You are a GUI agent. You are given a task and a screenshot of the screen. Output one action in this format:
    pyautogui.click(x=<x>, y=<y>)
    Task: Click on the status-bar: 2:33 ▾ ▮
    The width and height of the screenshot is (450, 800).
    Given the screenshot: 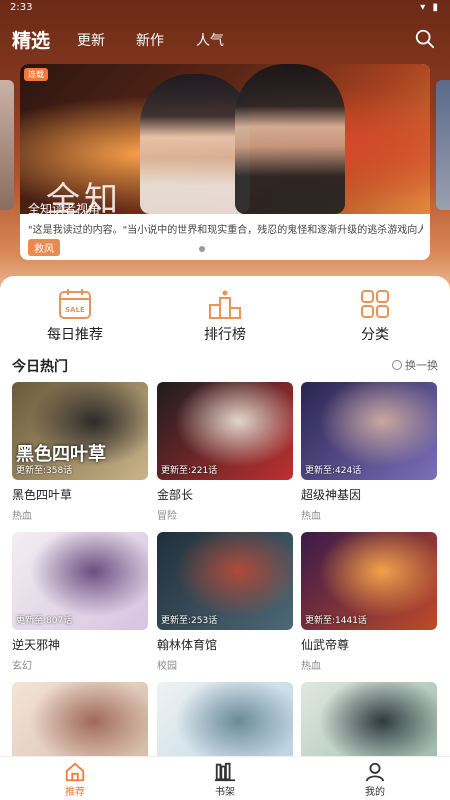 What is the action you would take?
    pyautogui.click(x=225, y=9)
    